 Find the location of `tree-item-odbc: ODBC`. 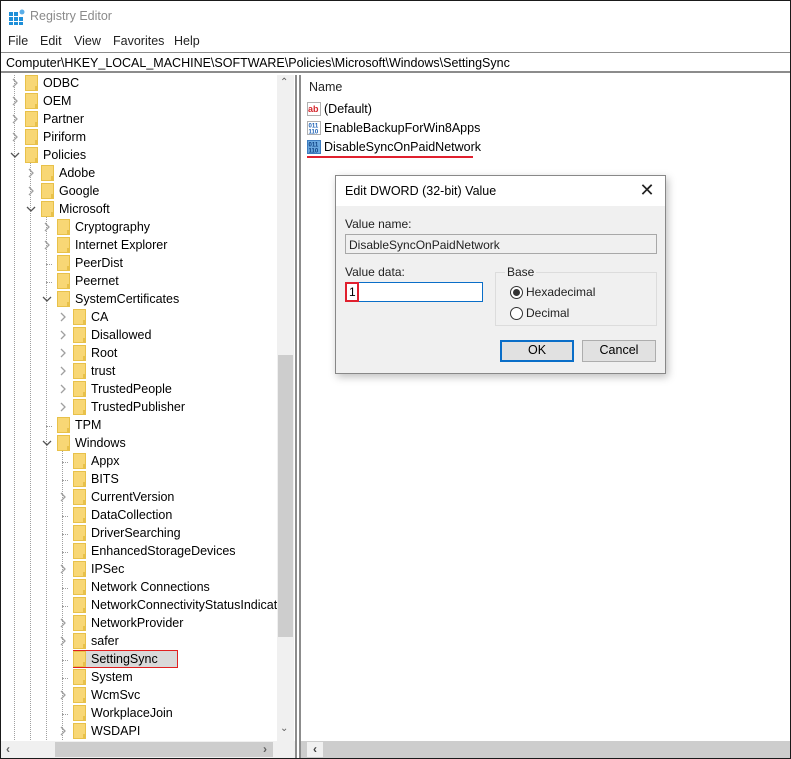

tree-item-odbc: ODBC is located at coordinates (139, 84).